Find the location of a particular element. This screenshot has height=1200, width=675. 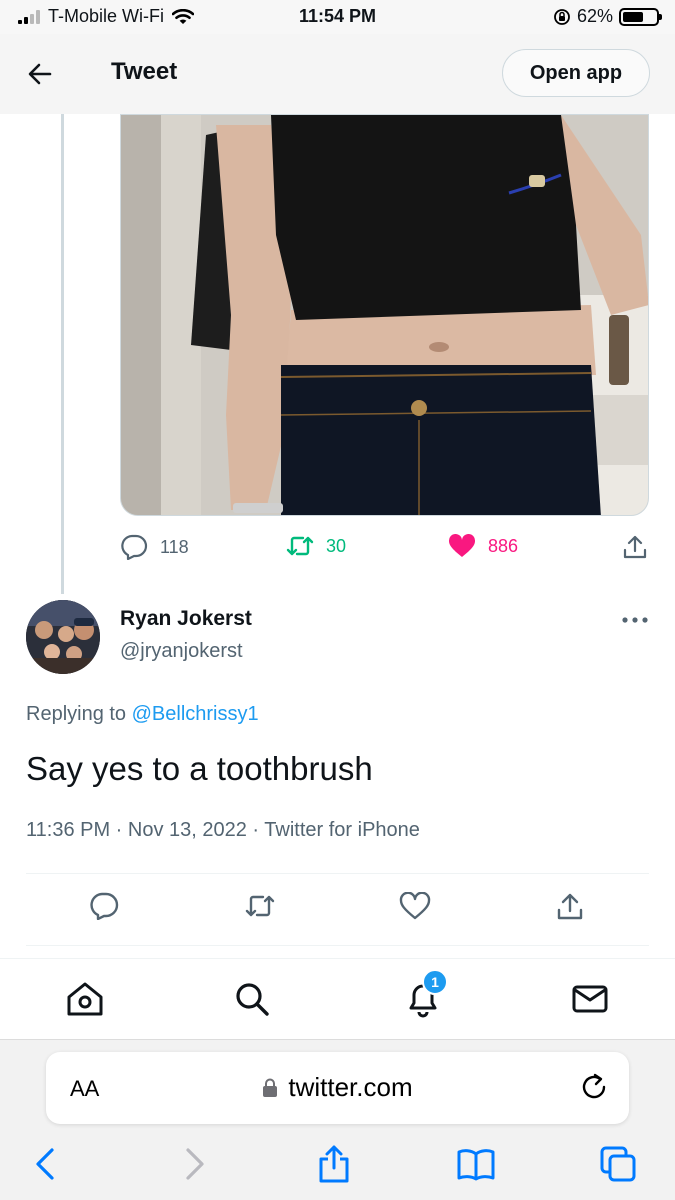

reply-action: 118 is located at coordinates (154, 547).